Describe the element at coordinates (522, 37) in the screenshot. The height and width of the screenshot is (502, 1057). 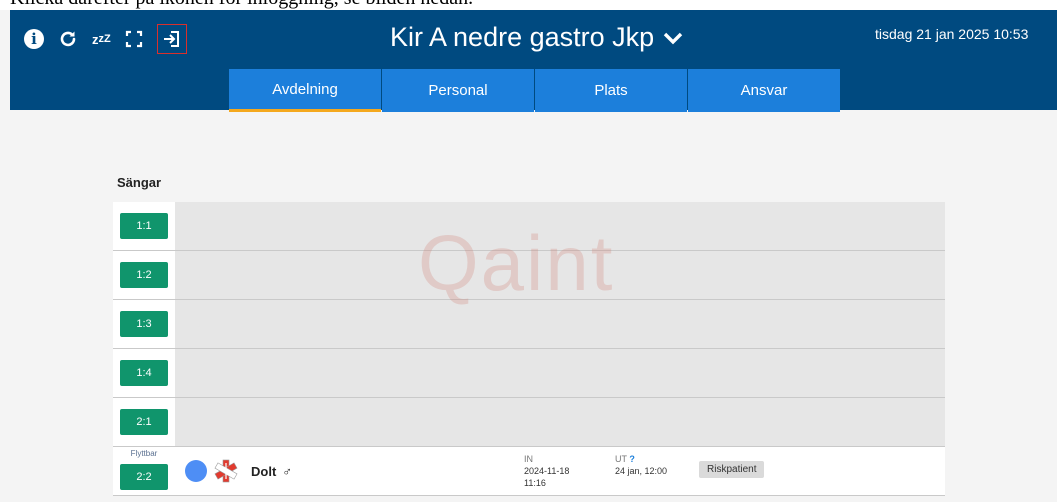
I see `department-title: Kir A nedre gastro Jkp` at that location.